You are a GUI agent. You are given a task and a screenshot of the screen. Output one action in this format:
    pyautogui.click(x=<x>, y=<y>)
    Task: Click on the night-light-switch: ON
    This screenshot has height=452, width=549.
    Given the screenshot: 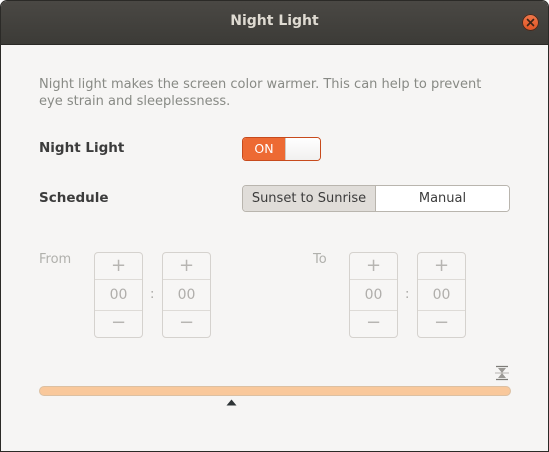 What is the action you would take?
    pyautogui.click(x=281, y=149)
    